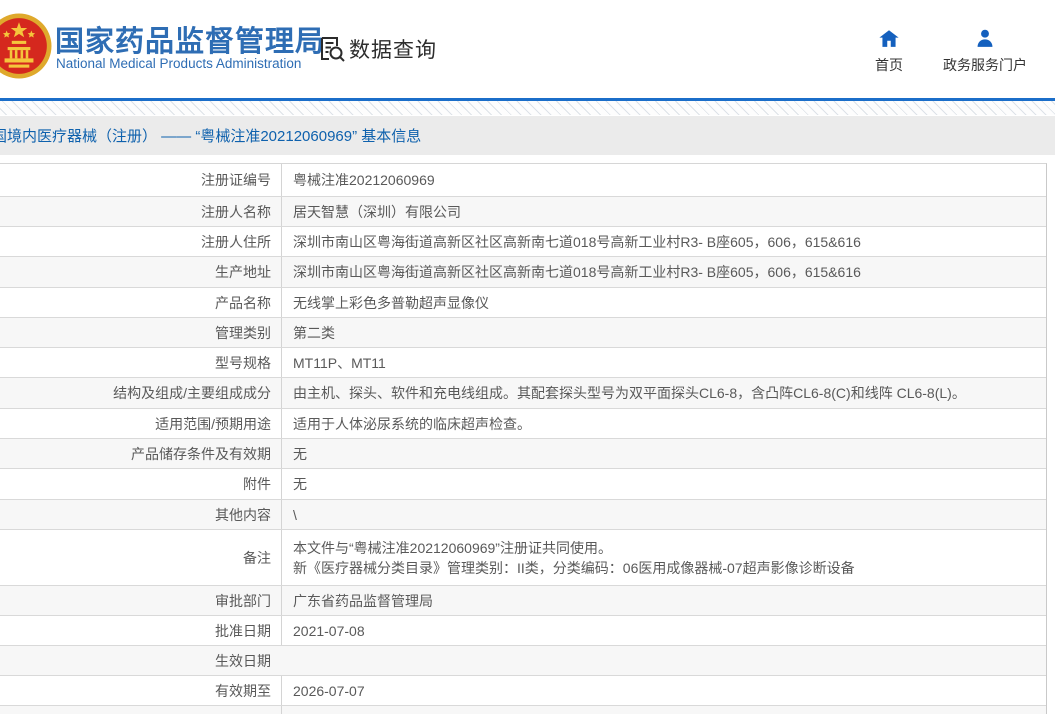 The height and width of the screenshot is (714, 1055). I want to click on field-label: 适用范围/预期用途, so click(213, 423).